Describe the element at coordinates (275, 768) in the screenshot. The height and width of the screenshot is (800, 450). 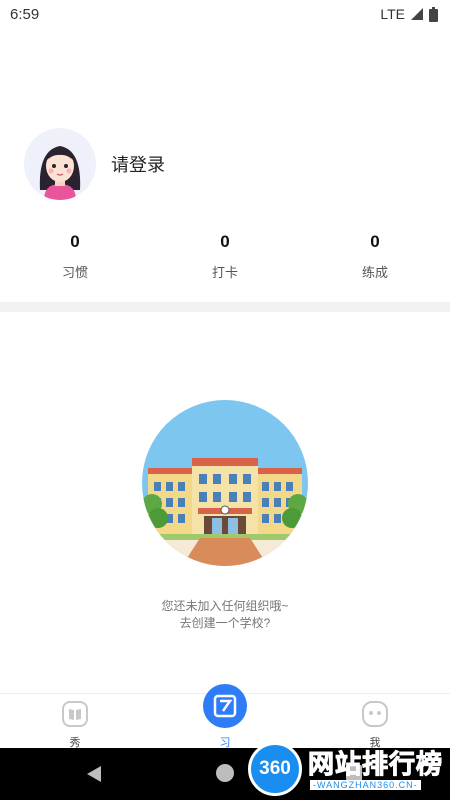
I see `watermark-number: 360` at that location.